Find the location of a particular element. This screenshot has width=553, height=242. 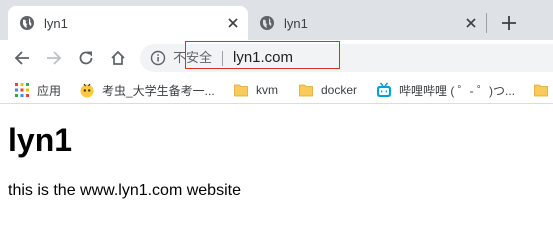

page-body-text: this is the www.lyn1.com website is located at coordinates (124, 190).